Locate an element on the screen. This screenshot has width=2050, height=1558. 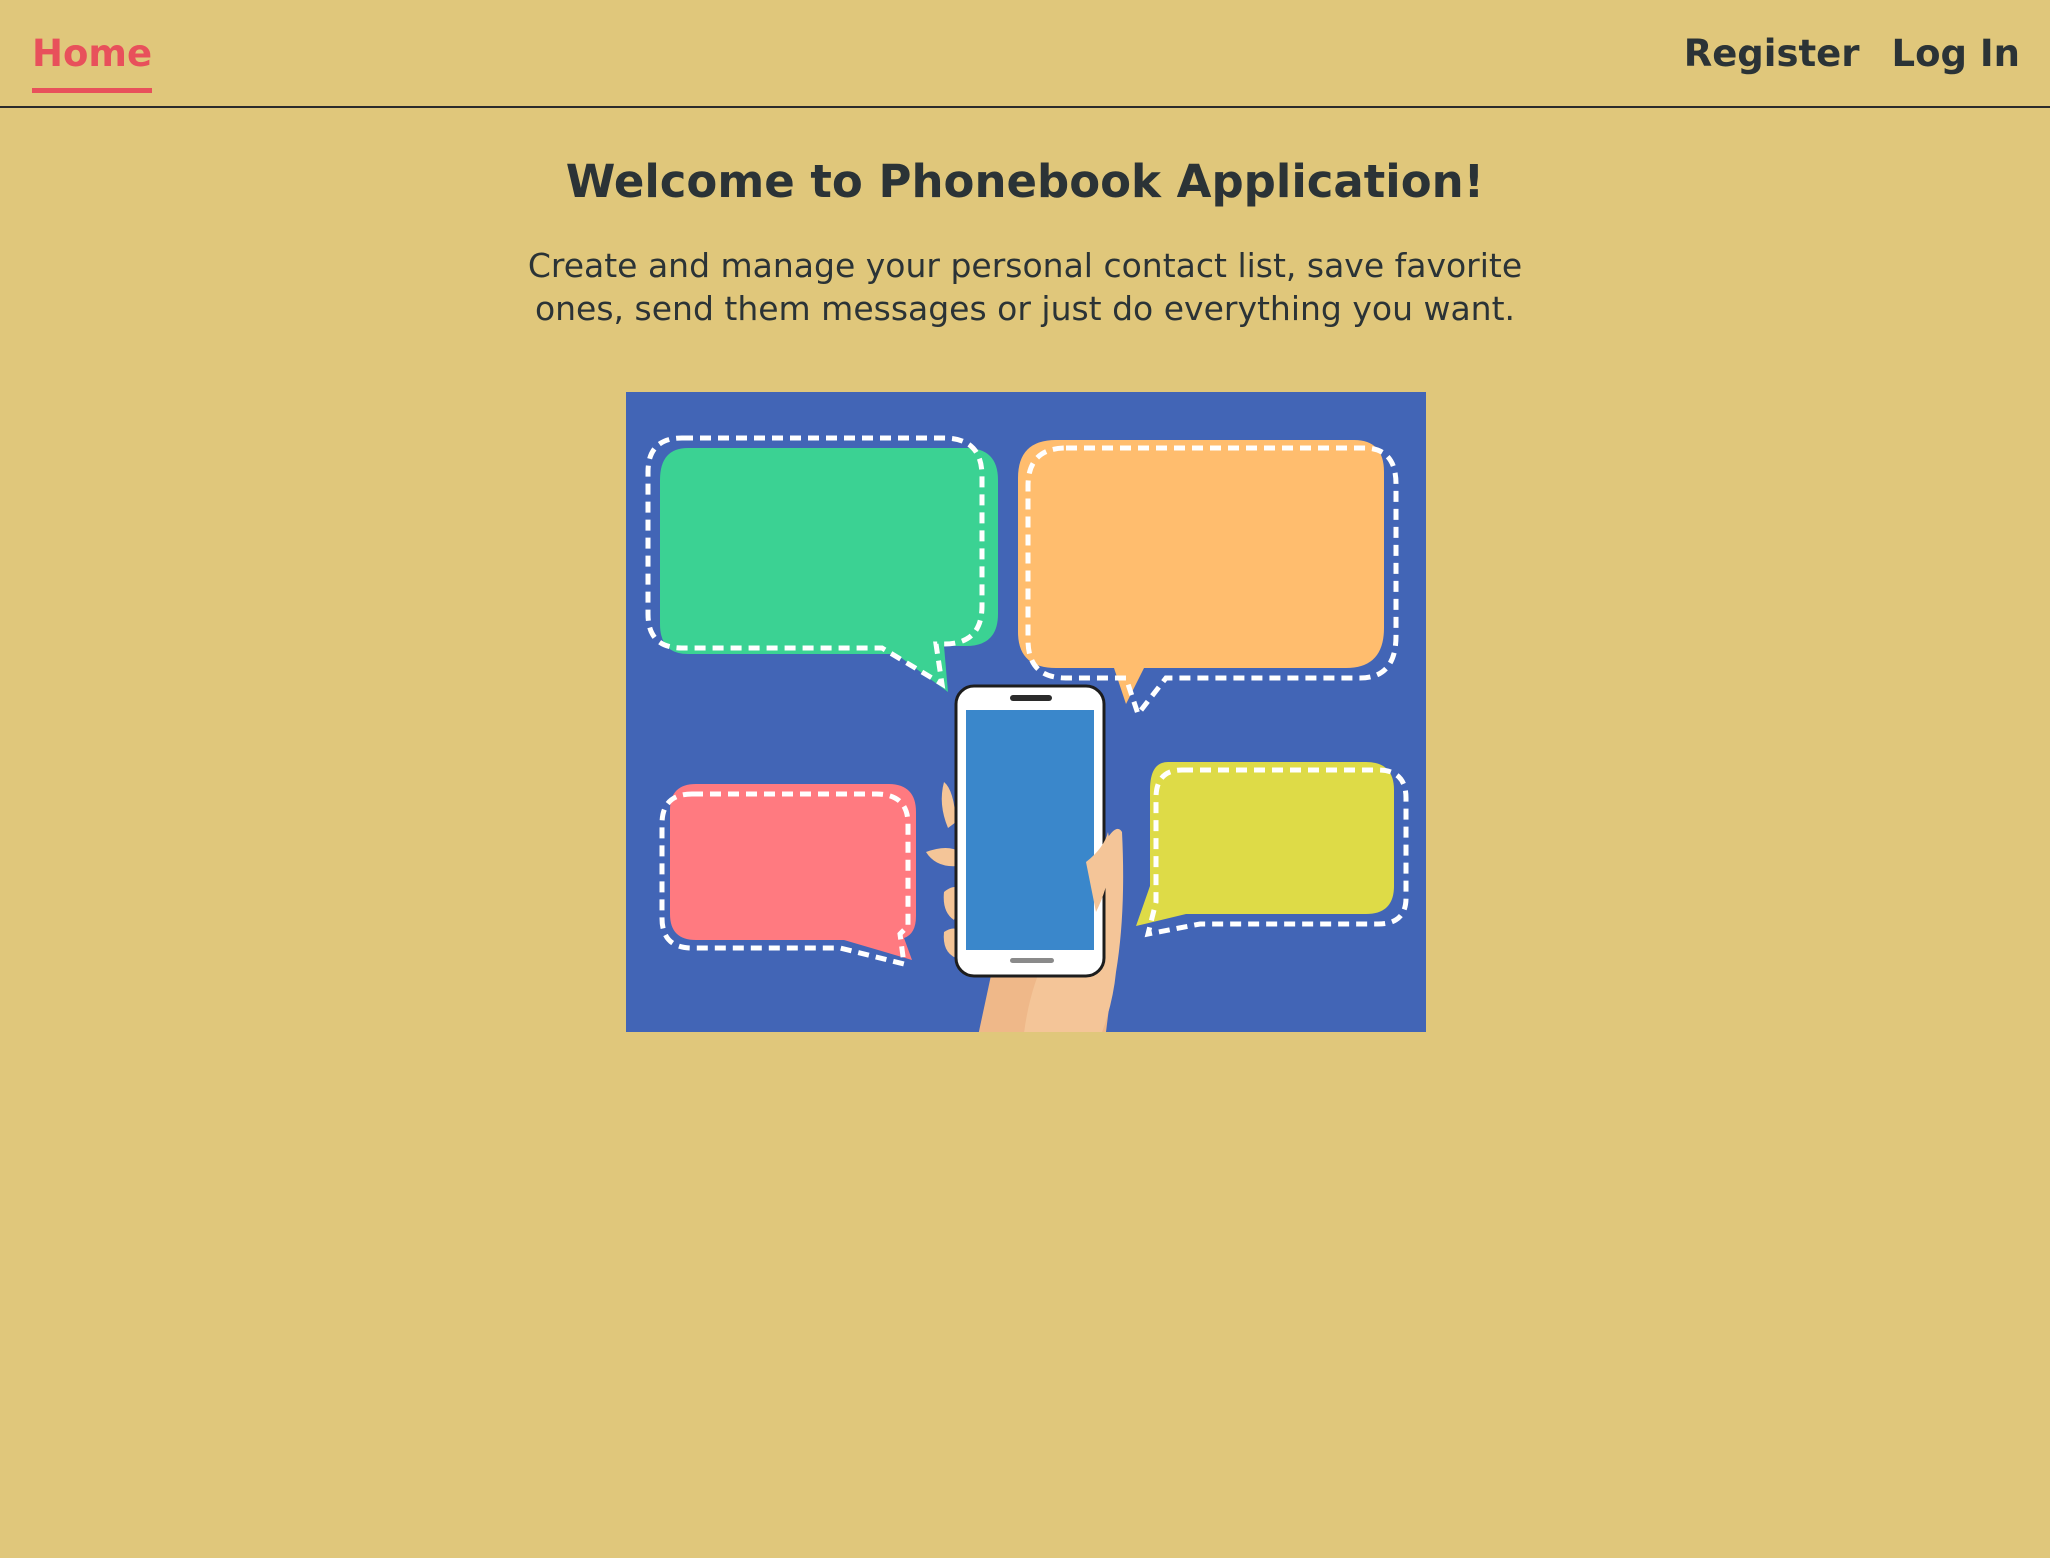
page-title: Welcome to Phonebook Application! is located at coordinates (1025, 181).